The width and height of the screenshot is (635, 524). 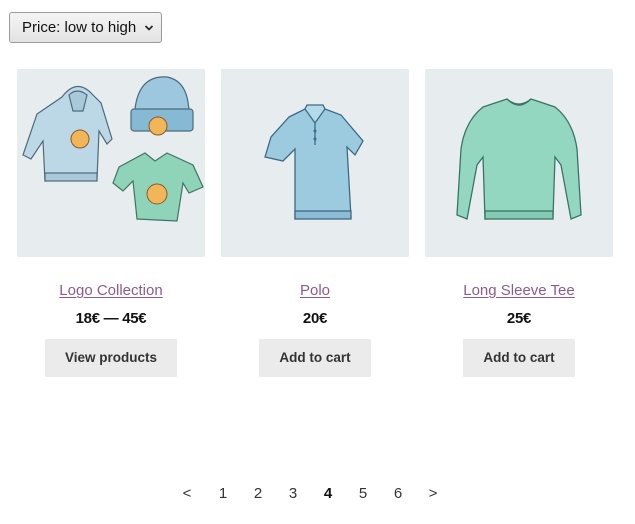 What do you see at coordinates (398, 493) in the screenshot?
I see `page-link-6: 6` at bounding box center [398, 493].